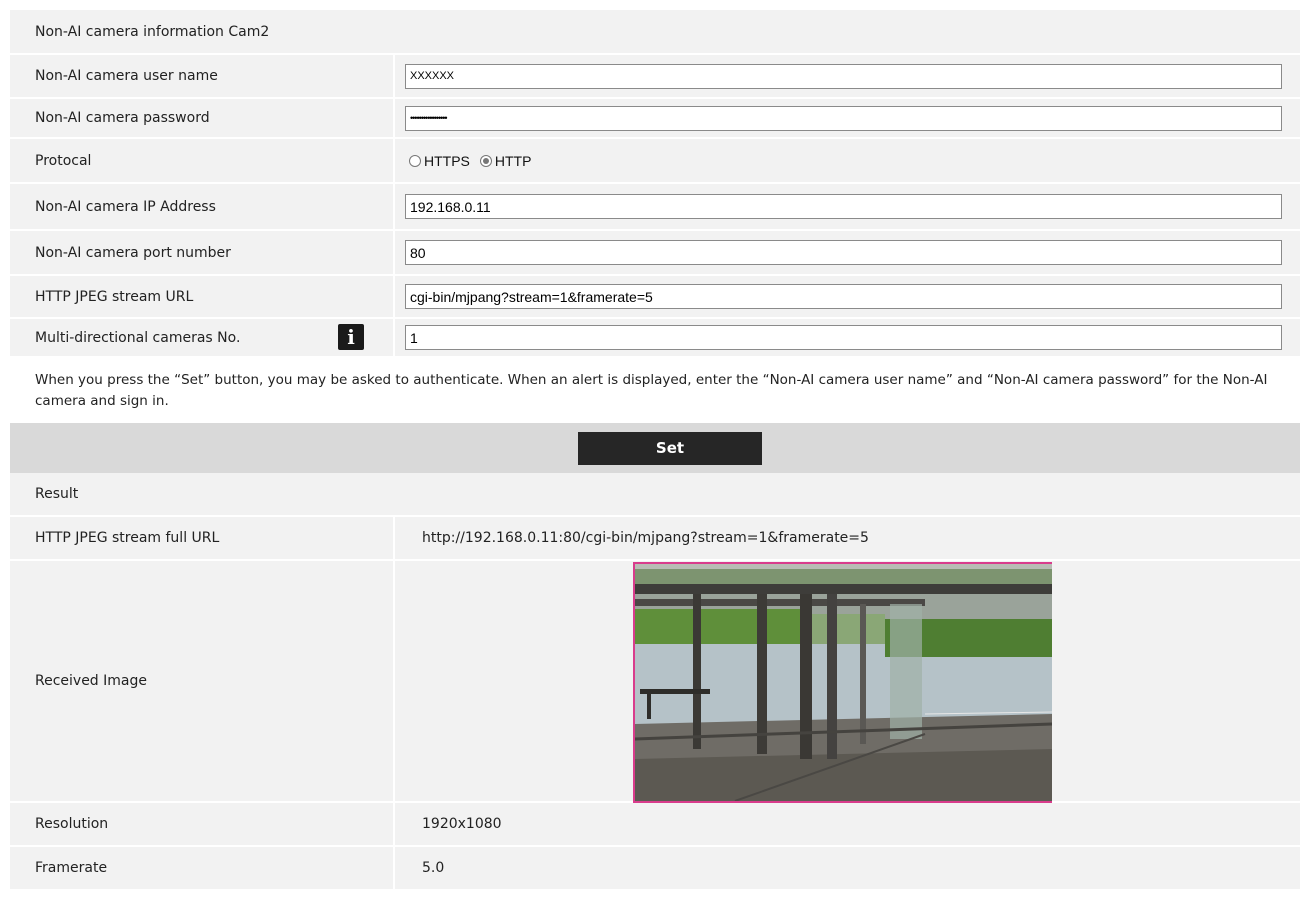 The width and height of the screenshot is (1300, 919). Describe the element at coordinates (843, 206) in the screenshot. I see `ip-address-input` at that location.